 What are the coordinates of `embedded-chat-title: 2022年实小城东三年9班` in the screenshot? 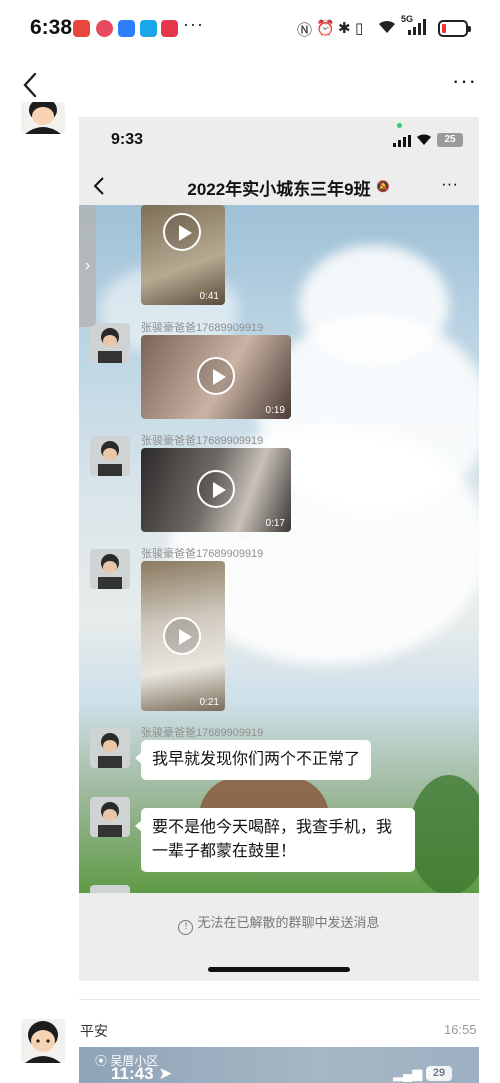 It's located at (279, 189).